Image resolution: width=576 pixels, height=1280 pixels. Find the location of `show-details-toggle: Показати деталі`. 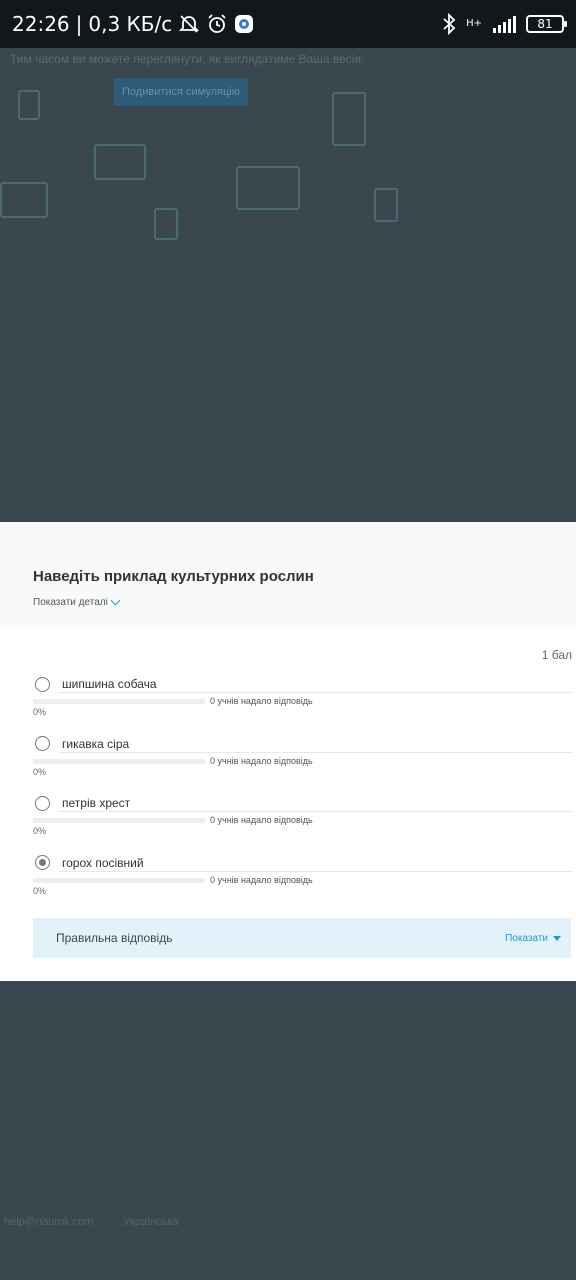

show-details-toggle: Показати деталі is located at coordinates (304, 601).